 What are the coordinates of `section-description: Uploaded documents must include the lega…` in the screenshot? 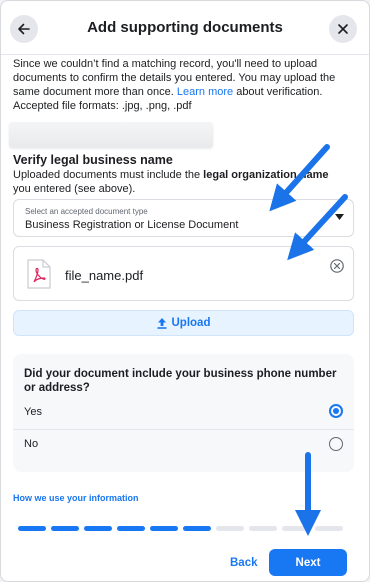 It's located at (171, 182).